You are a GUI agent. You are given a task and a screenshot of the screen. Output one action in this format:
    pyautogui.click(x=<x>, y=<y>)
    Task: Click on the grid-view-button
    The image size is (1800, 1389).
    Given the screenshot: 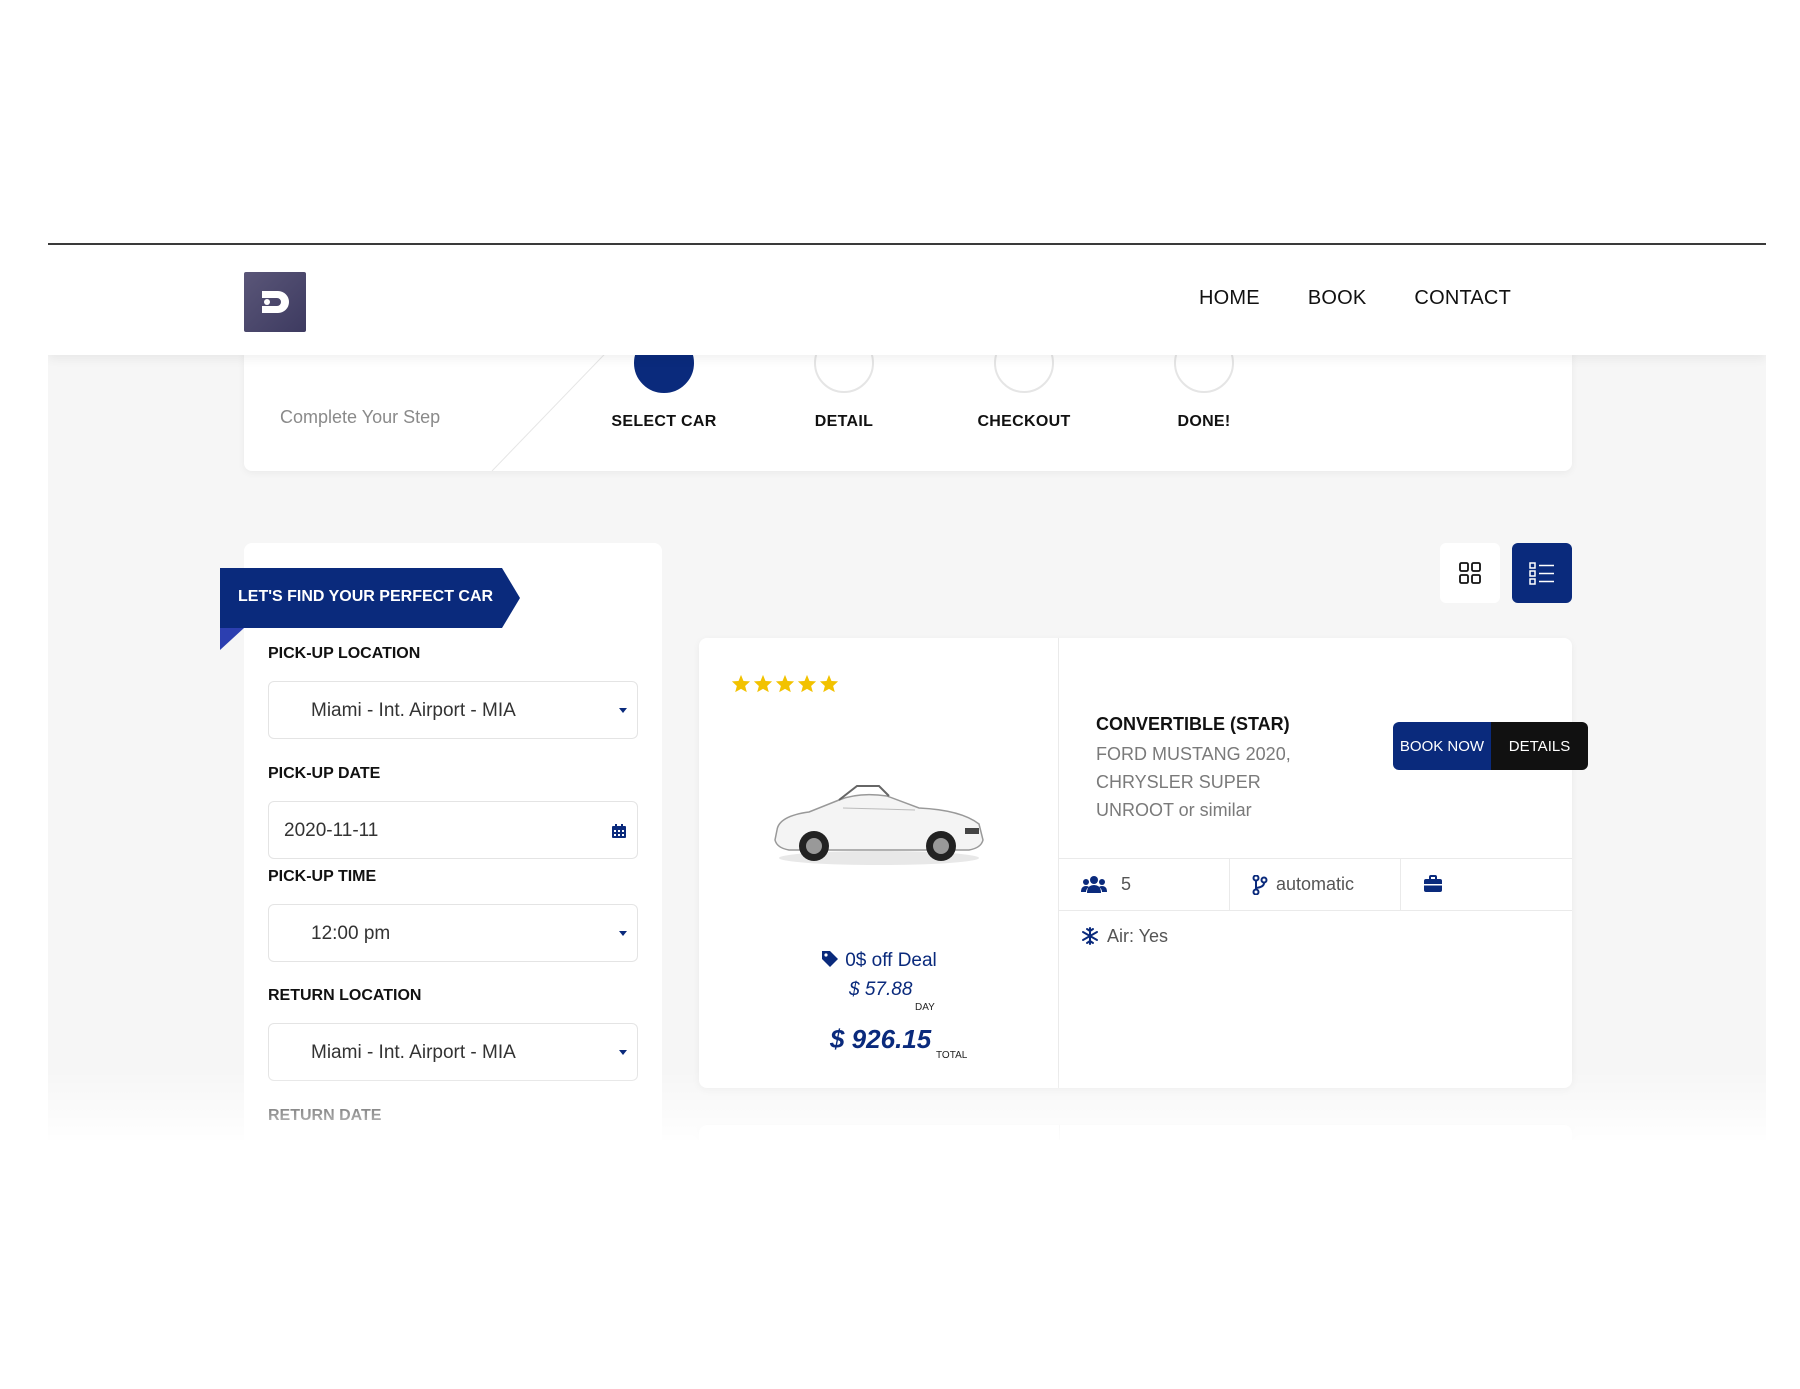 What is the action you would take?
    pyautogui.click(x=1470, y=573)
    